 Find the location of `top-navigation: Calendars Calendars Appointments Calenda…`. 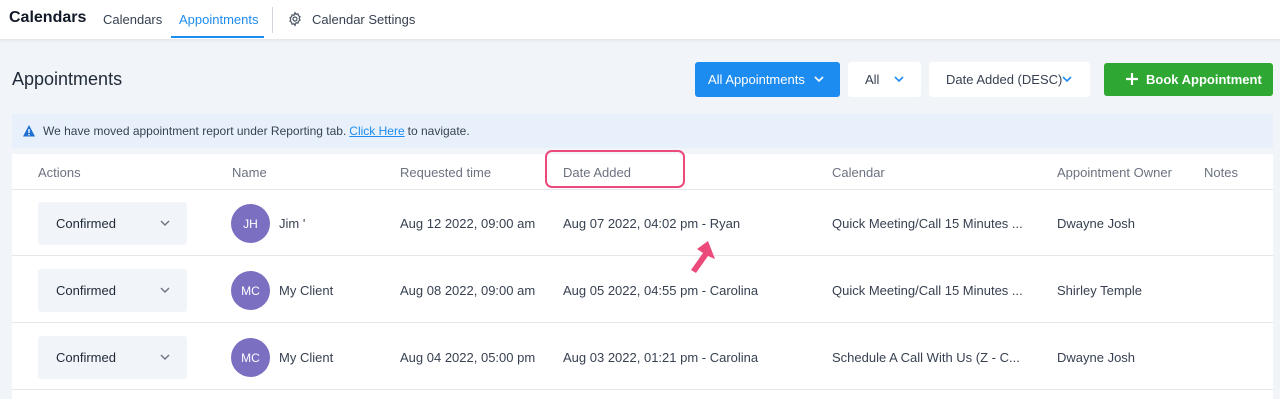

top-navigation: Calendars Calendars Appointments Calenda… is located at coordinates (640, 20).